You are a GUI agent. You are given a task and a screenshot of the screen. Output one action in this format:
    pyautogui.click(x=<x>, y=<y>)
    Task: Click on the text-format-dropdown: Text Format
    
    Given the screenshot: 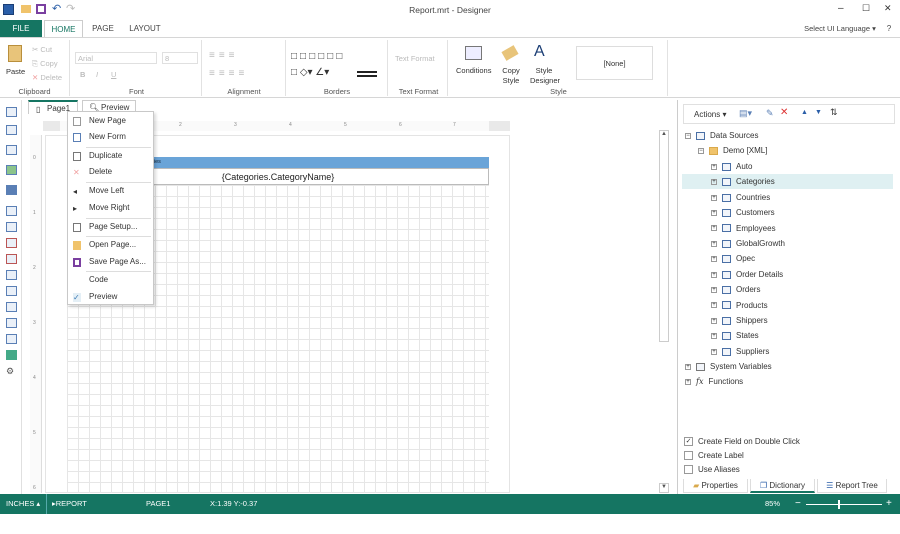 What is the action you would take?
    pyautogui.click(x=415, y=58)
    